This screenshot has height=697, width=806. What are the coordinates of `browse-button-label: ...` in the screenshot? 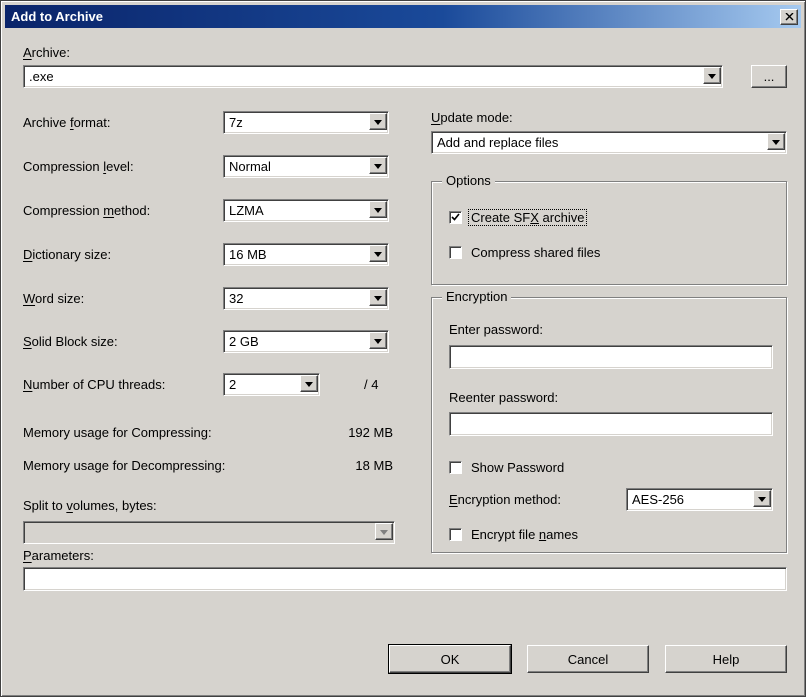 It's located at (769, 76).